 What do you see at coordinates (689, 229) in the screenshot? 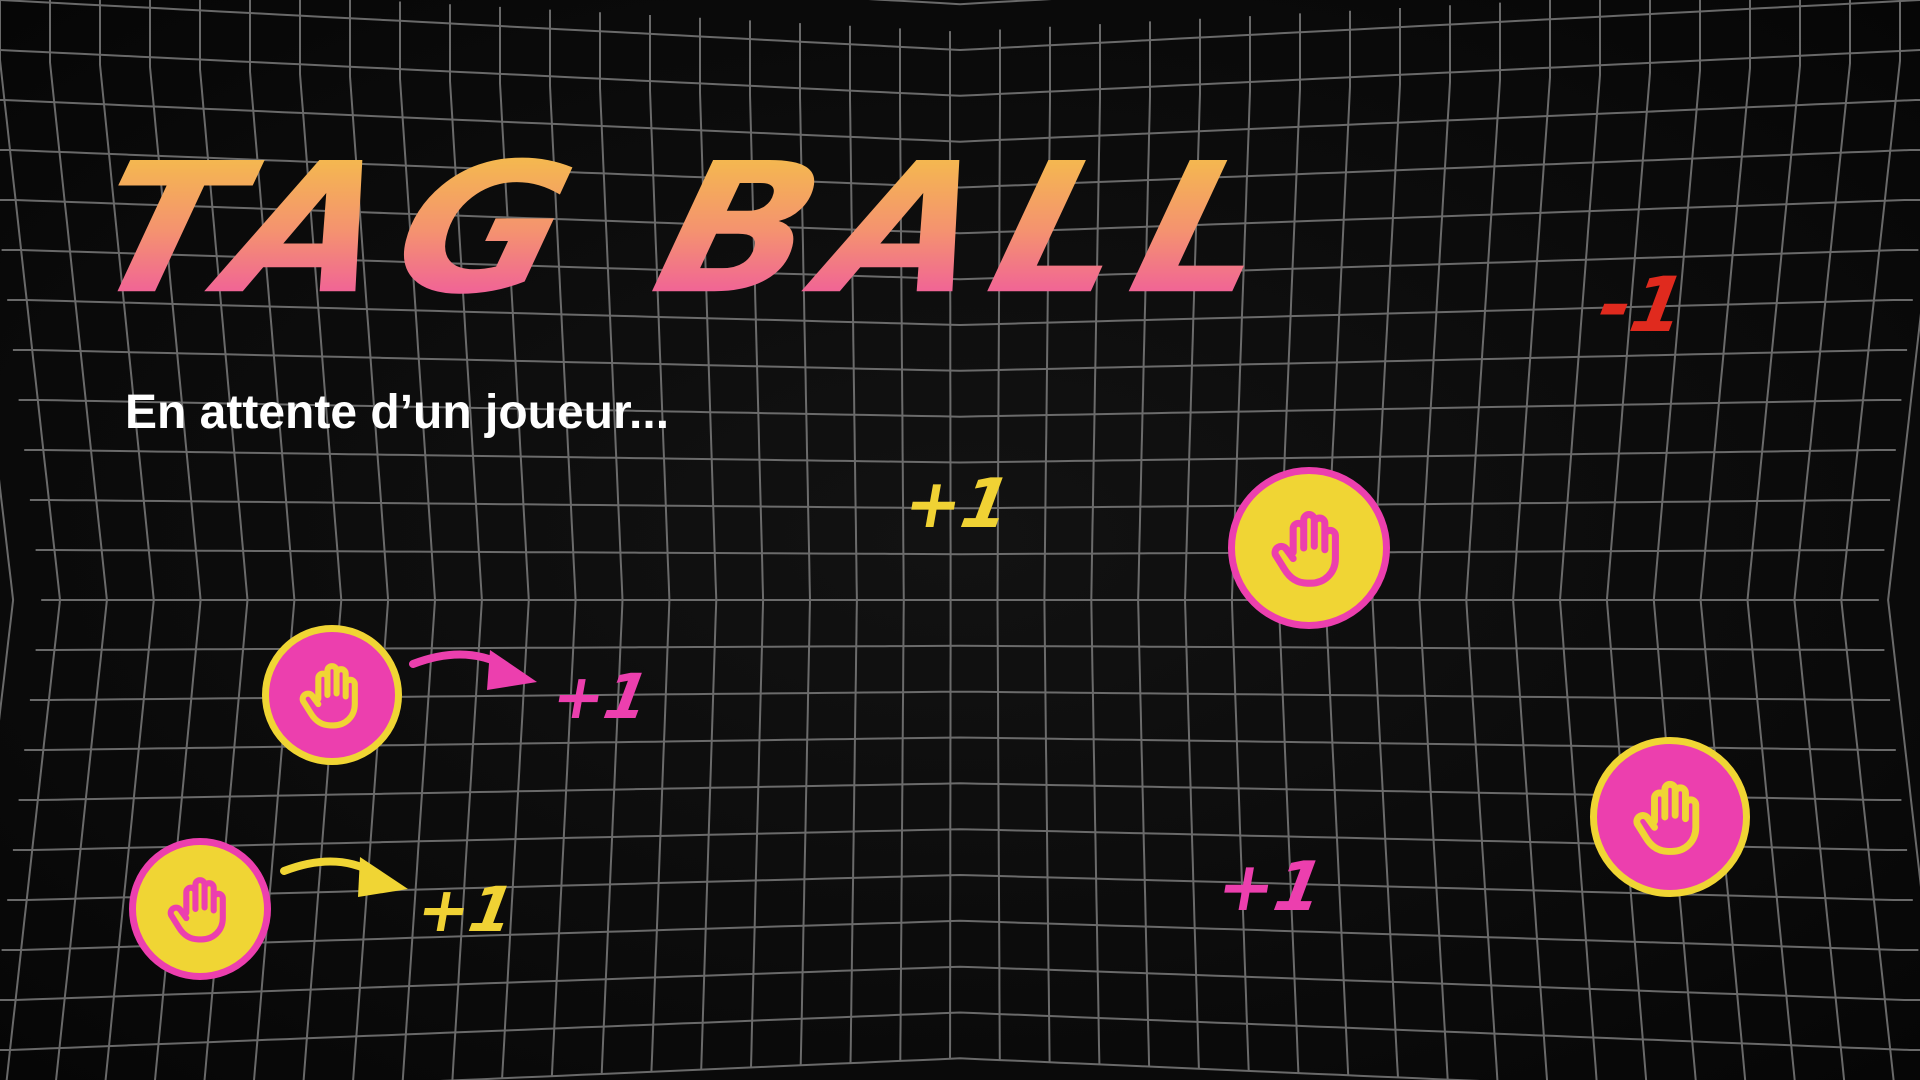
I see `game-title: TAG BALL` at bounding box center [689, 229].